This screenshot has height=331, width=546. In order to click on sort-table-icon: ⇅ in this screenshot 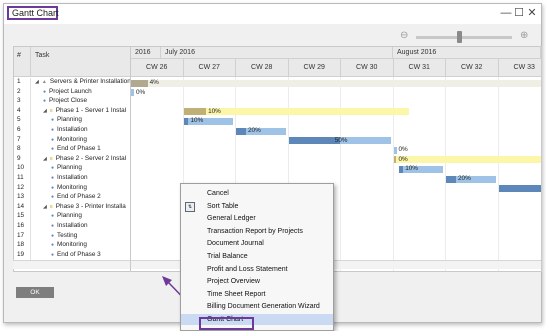, I will do `click(190, 206)`.